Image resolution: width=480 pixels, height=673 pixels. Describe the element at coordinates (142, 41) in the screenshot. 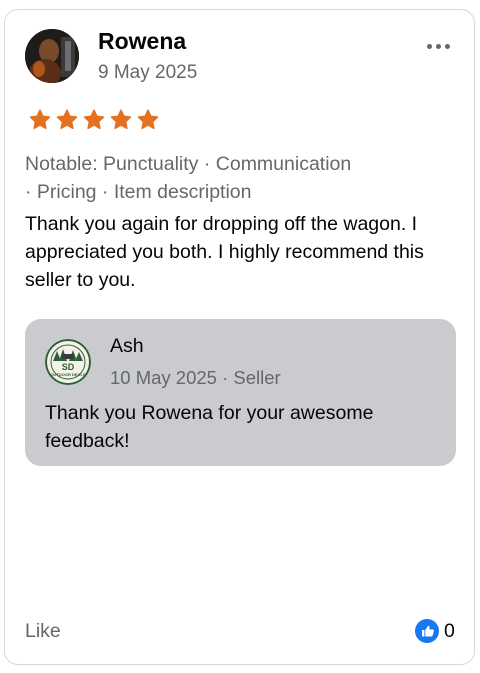

I see `reviewer-name: Rowena` at that location.